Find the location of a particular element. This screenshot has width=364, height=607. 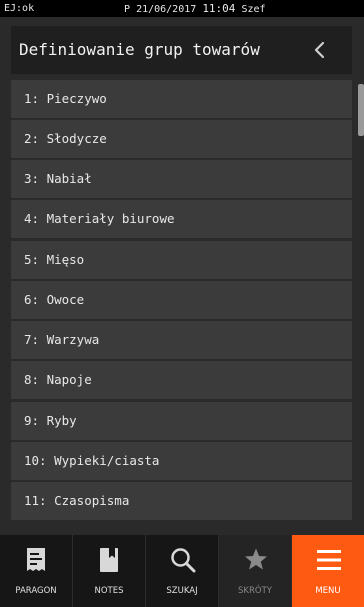

list-item: 2: Słodycze is located at coordinates (181, 139).